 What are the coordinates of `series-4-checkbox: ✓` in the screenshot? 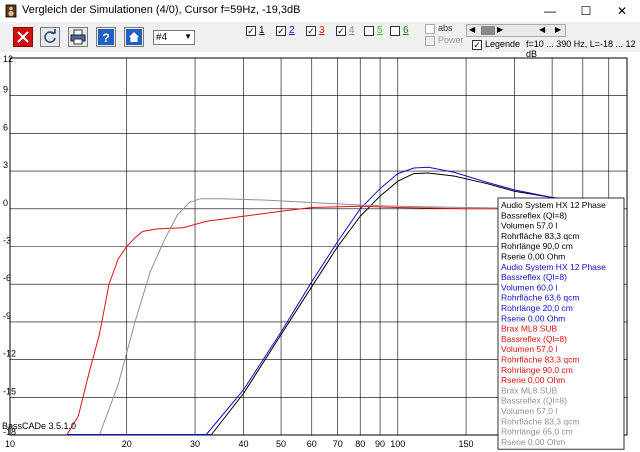 It's located at (341, 31).